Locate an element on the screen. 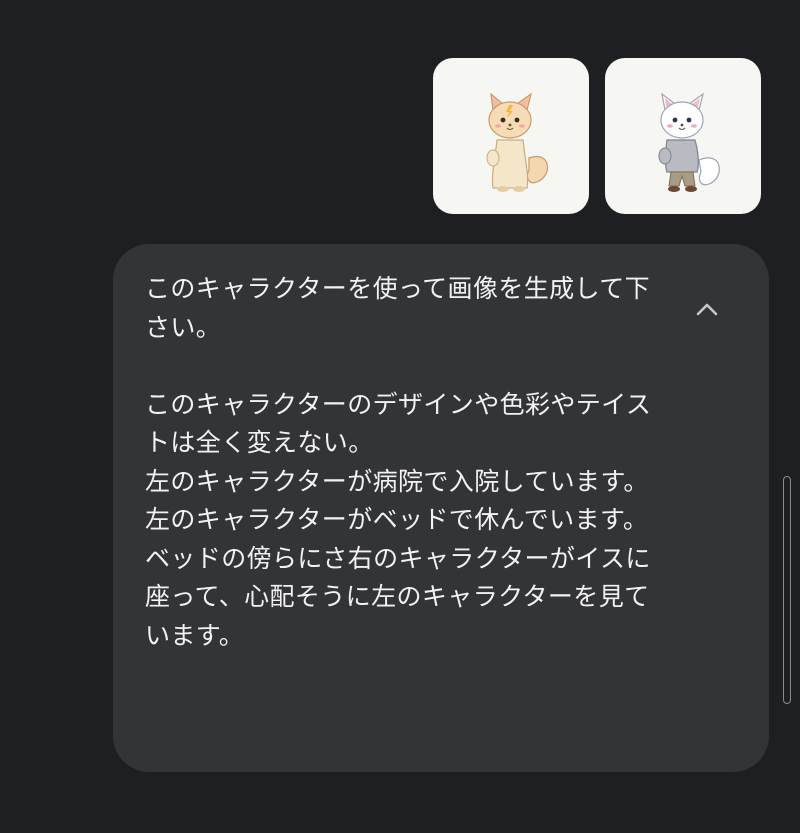 This screenshot has height=833, width=800. collapse-message-button is located at coordinates (707, 309).